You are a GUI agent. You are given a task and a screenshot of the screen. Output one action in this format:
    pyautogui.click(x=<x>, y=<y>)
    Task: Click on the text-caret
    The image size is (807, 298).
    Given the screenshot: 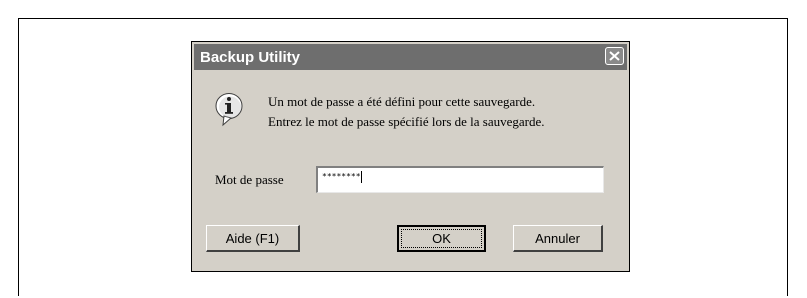 What is the action you would take?
    pyautogui.click(x=361, y=176)
    